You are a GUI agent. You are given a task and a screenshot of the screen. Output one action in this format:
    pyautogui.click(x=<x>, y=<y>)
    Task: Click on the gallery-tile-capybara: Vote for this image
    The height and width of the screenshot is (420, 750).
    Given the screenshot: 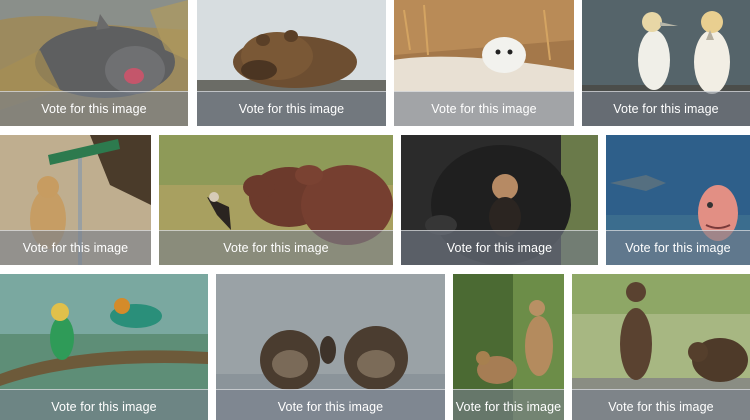 What is the action you would take?
    pyautogui.click(x=276, y=200)
    